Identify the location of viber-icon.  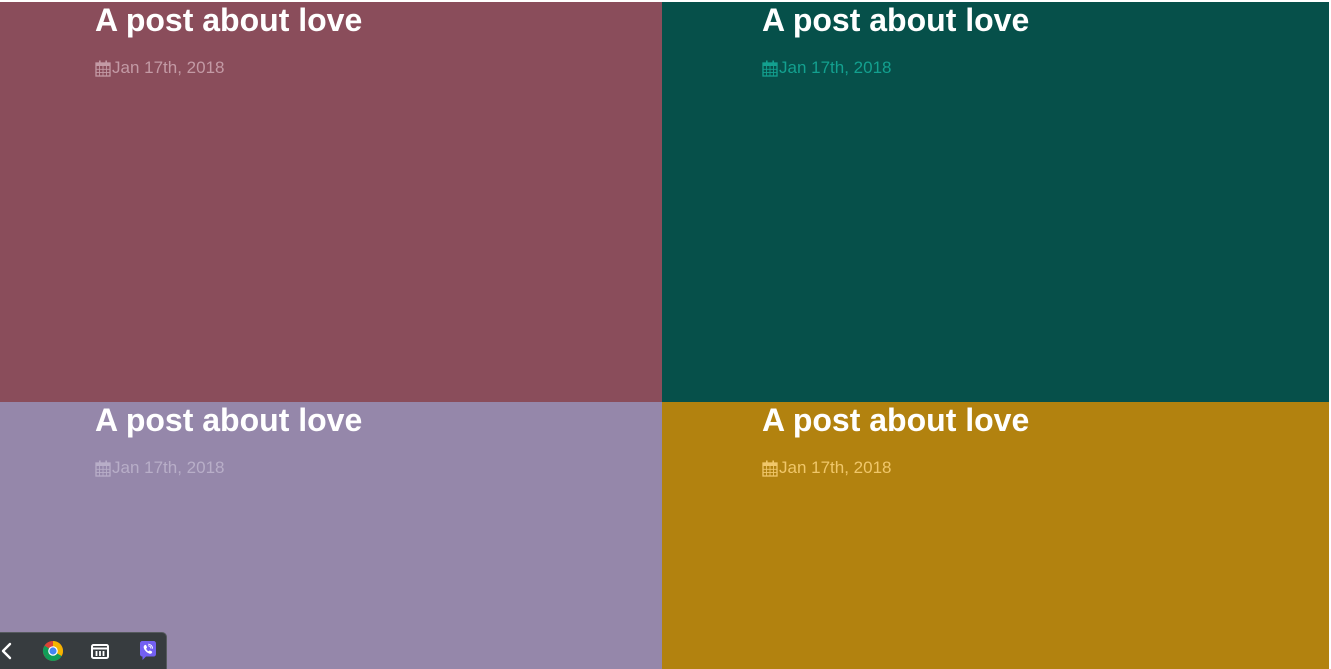
(148, 651).